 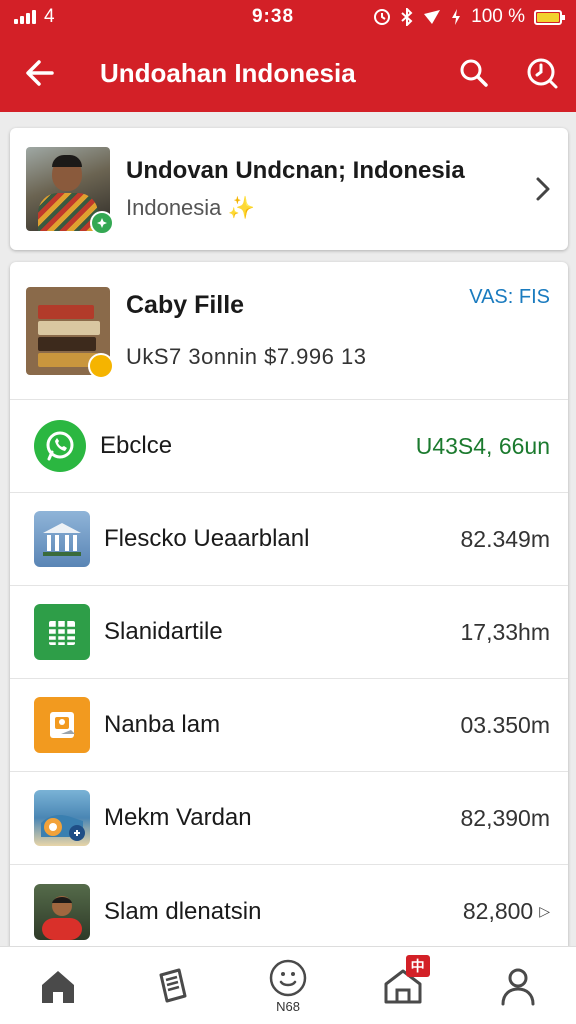 What do you see at coordinates (543, 189) in the screenshot?
I see `chevron-right-icon` at bounding box center [543, 189].